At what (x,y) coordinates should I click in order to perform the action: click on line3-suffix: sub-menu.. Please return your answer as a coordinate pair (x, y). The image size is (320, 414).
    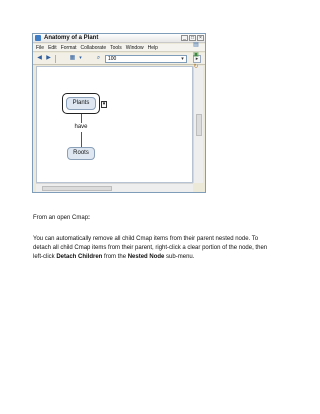
    Looking at the image, I should click on (179, 257).